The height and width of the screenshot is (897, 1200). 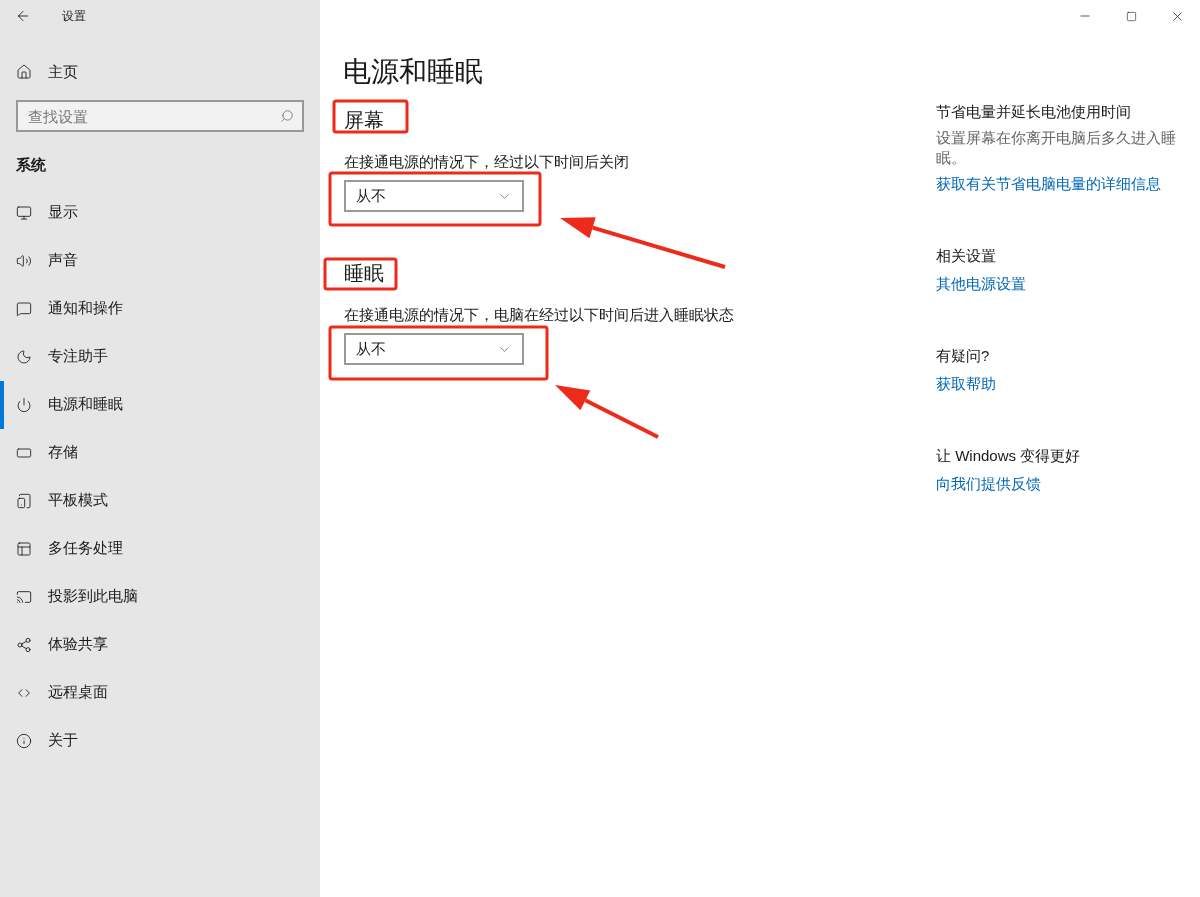 What do you see at coordinates (74, 16) in the screenshot?
I see `window-title: 设置` at bounding box center [74, 16].